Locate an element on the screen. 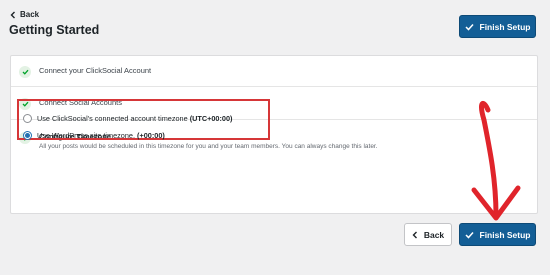 This screenshot has height=275, width=550. radio-button is located at coordinates (27, 118).